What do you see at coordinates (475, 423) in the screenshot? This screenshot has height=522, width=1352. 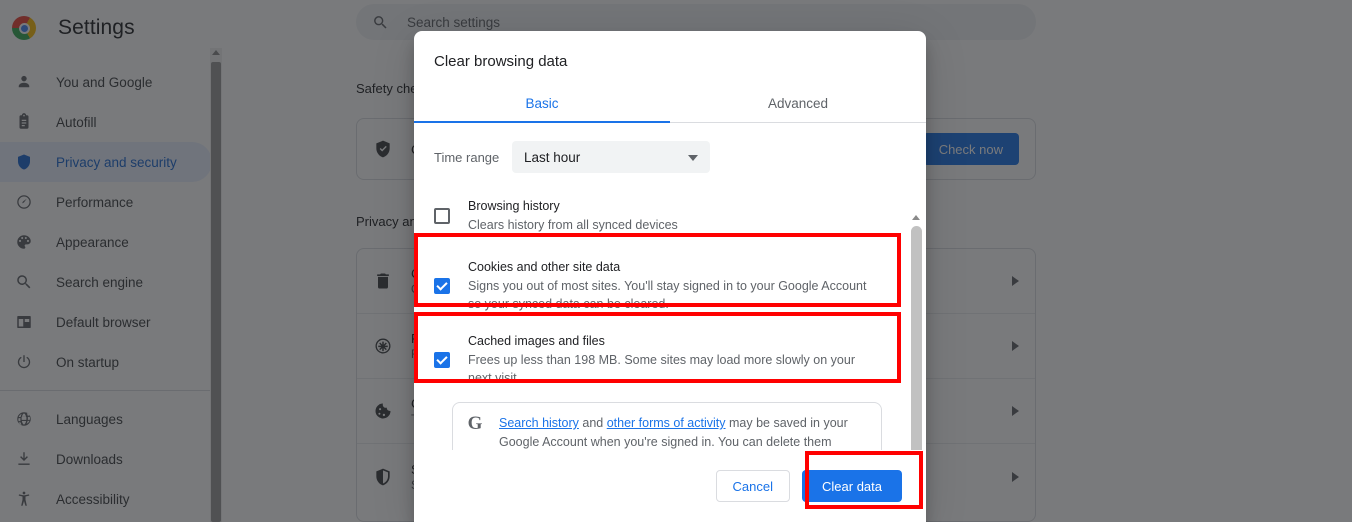 I see `google-g-icon: G` at bounding box center [475, 423].